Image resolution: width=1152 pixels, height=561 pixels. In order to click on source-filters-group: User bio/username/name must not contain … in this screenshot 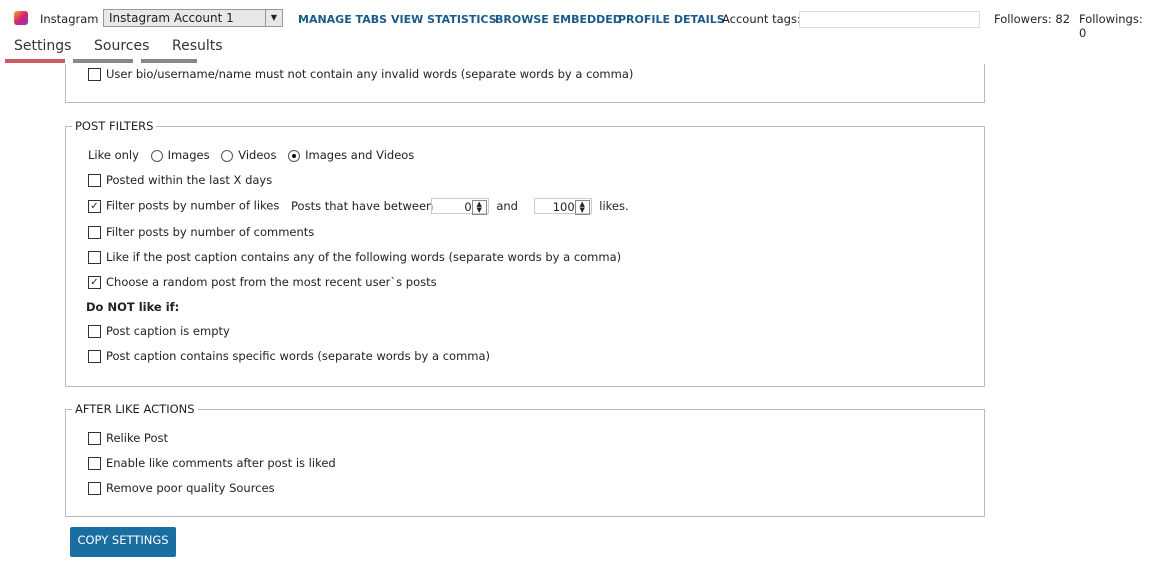, I will do `click(525, 83)`.